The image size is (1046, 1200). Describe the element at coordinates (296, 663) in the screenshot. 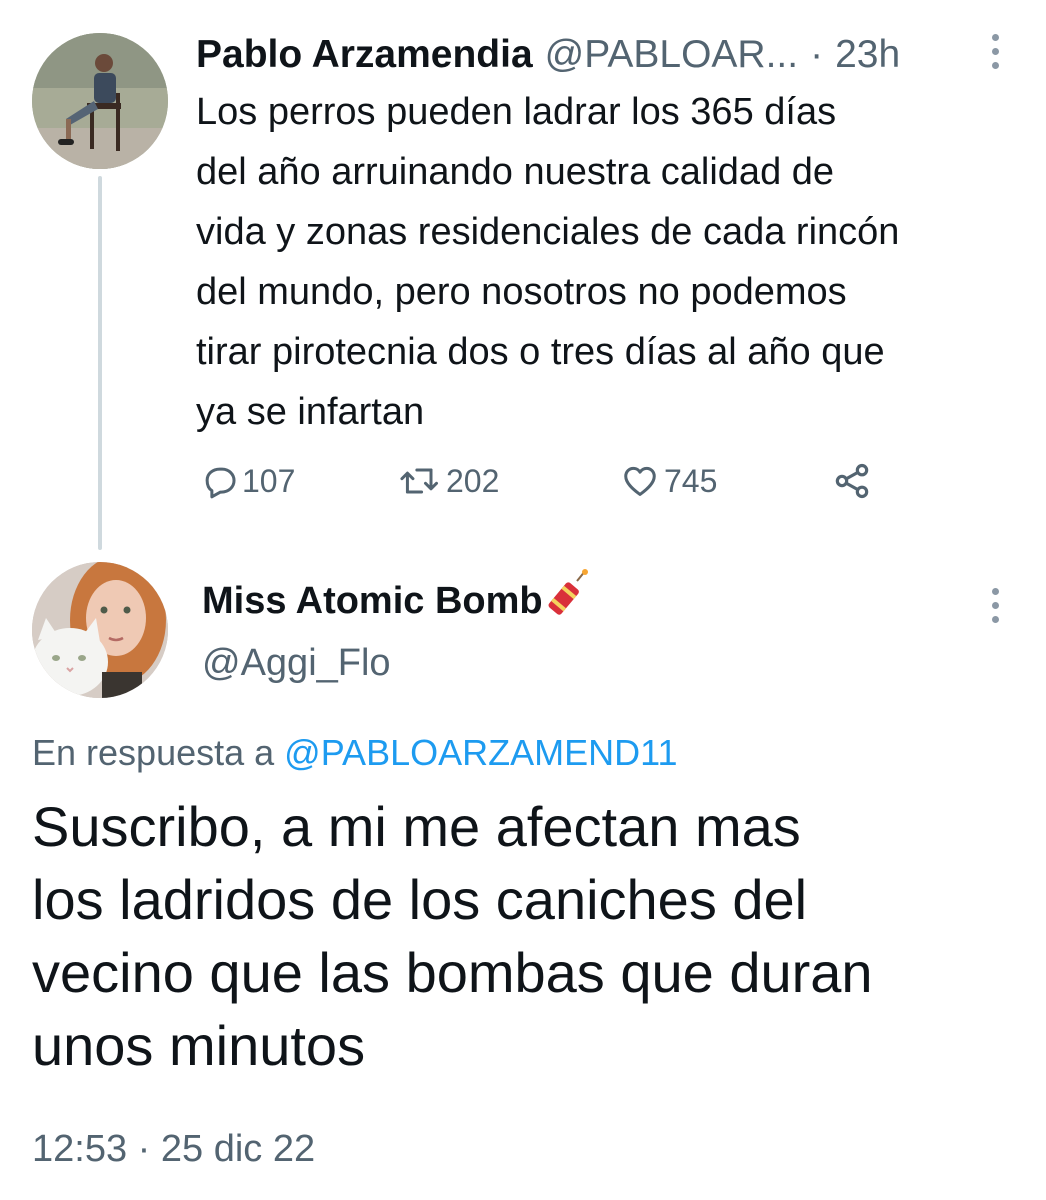

I see `reply-author-handle: @Aggi_Flo` at that location.